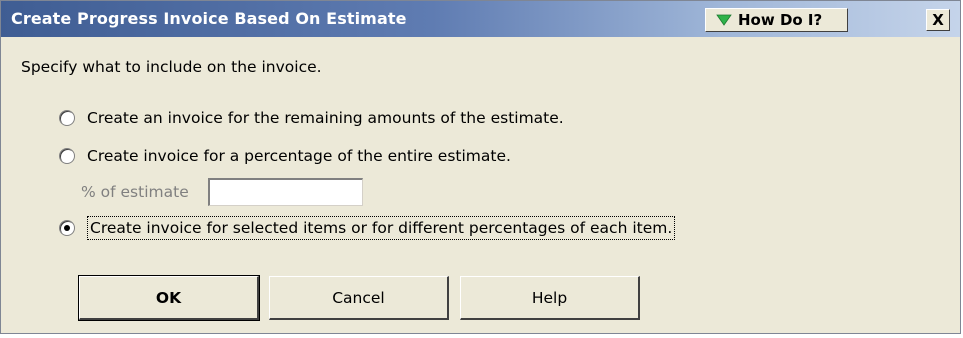  What do you see at coordinates (67, 156) in the screenshot?
I see `radio-percentage-estimate` at bounding box center [67, 156].